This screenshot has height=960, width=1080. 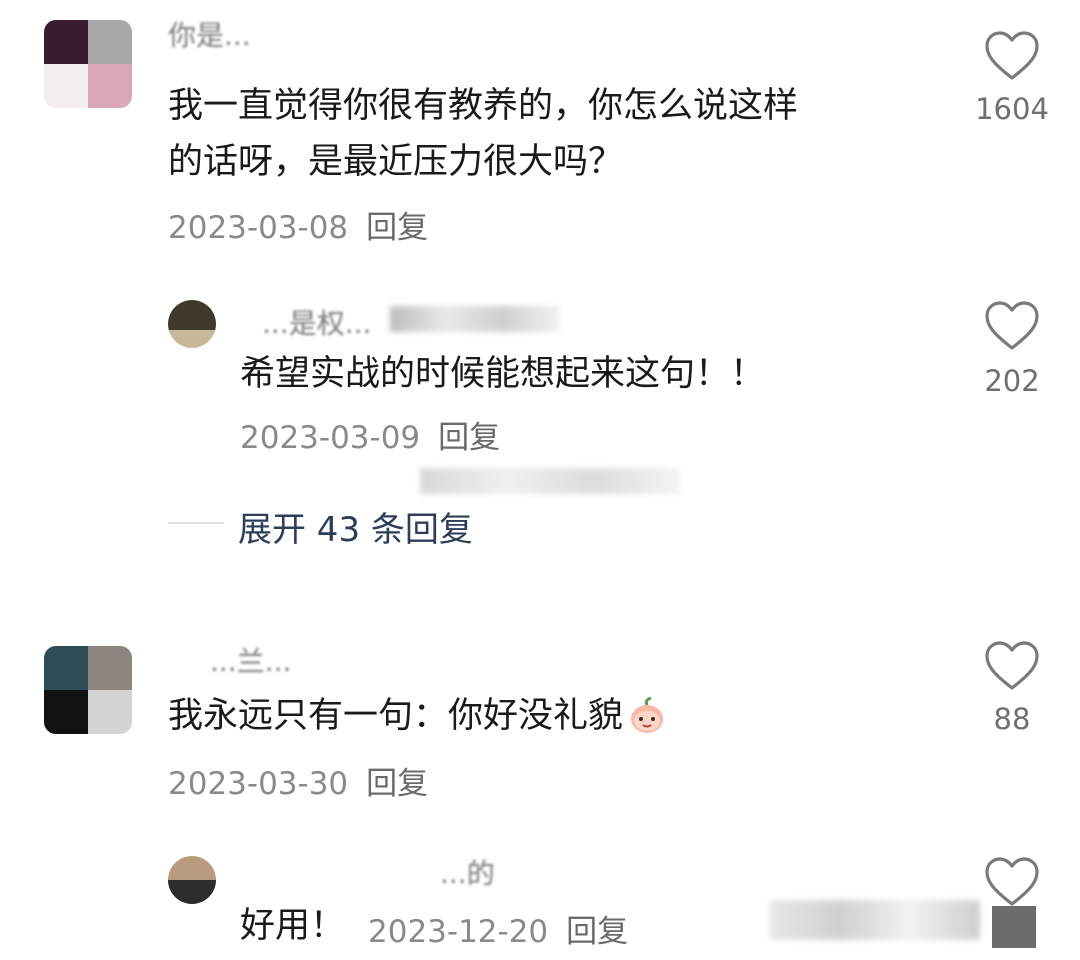 I want to click on reply-text: 希望实战的时候能想起来这句！！, so click(x=503, y=374).